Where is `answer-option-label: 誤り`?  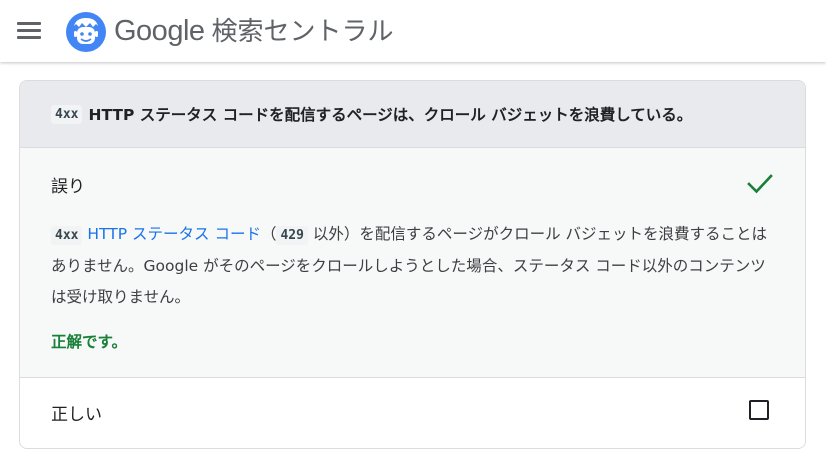
answer-option-label: 誤り is located at coordinates (68, 187).